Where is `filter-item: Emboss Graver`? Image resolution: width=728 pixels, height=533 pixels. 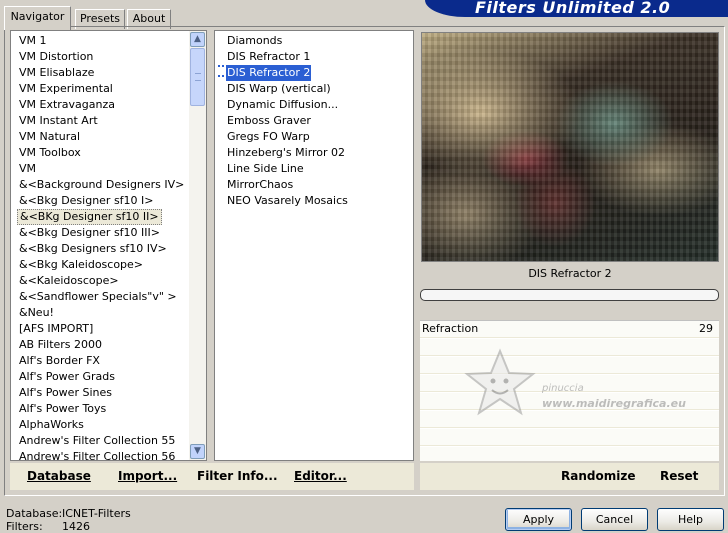 filter-item: Emboss Graver is located at coordinates (269, 121).